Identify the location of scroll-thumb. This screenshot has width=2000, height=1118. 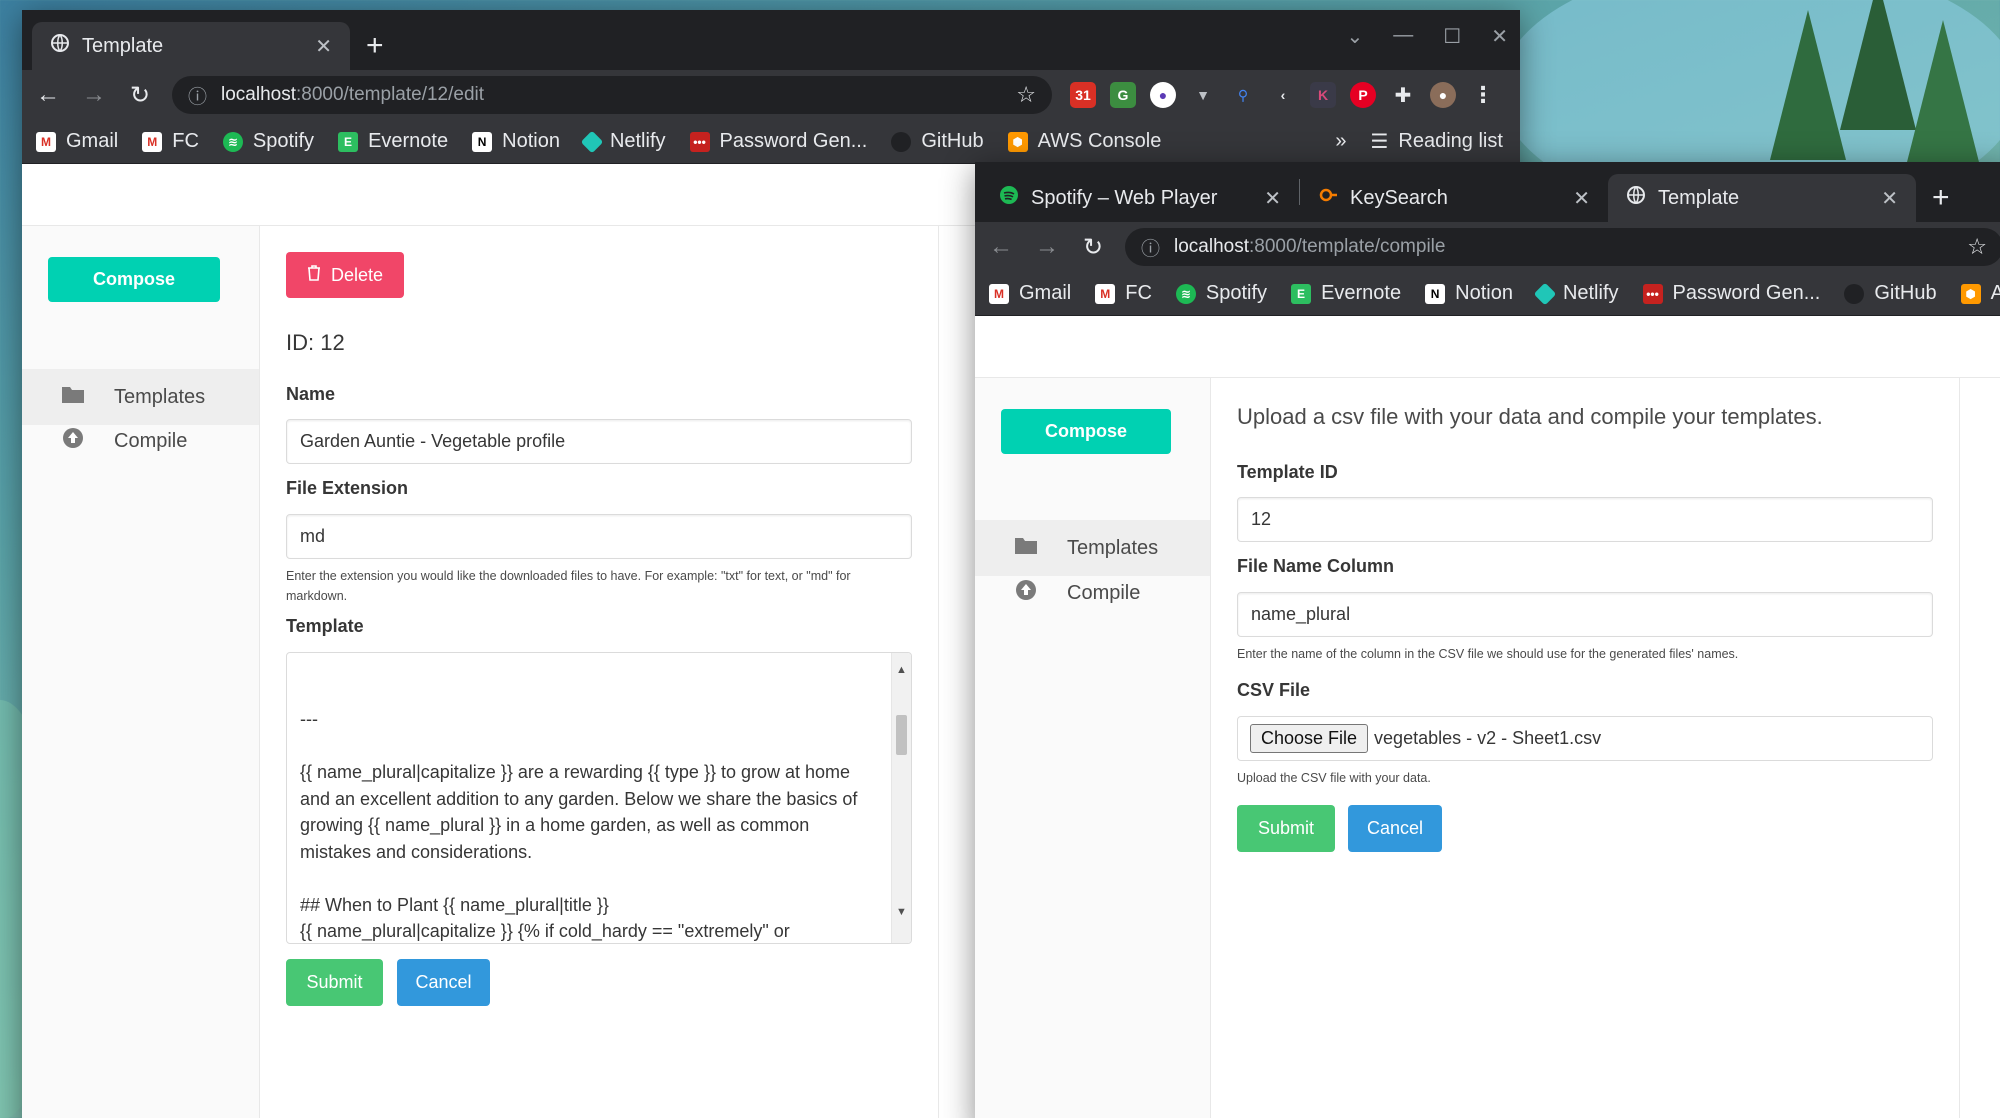
(901, 735).